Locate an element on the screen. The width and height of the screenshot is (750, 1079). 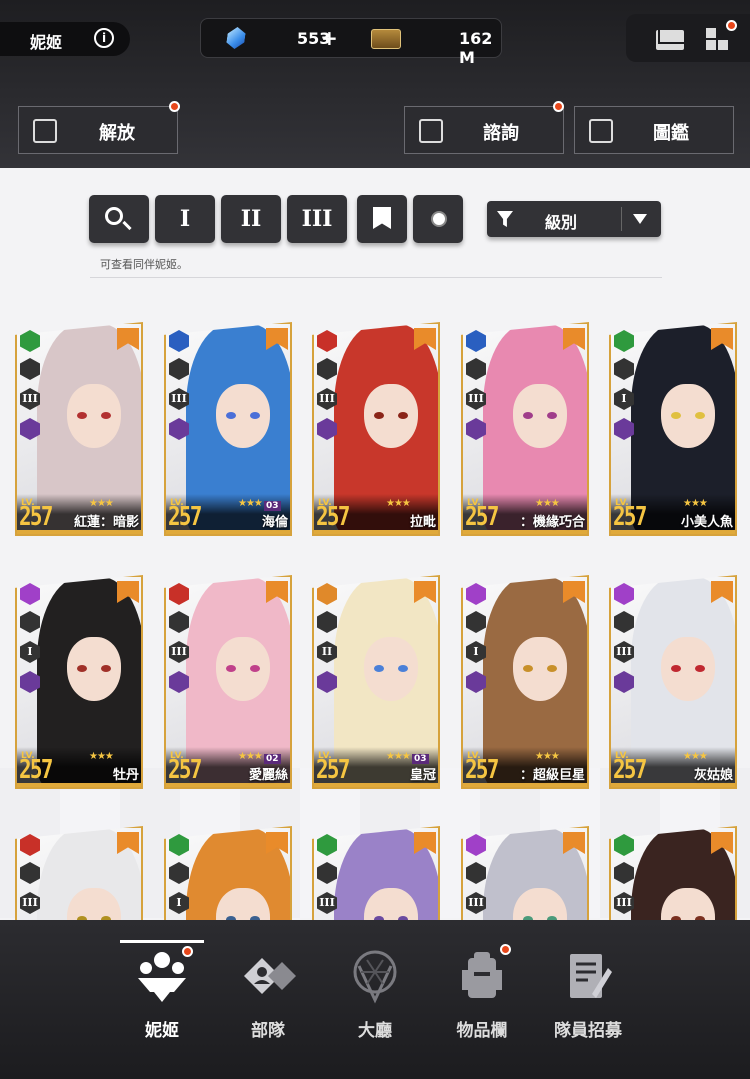
inventory-icon is located at coordinates (482, 975).